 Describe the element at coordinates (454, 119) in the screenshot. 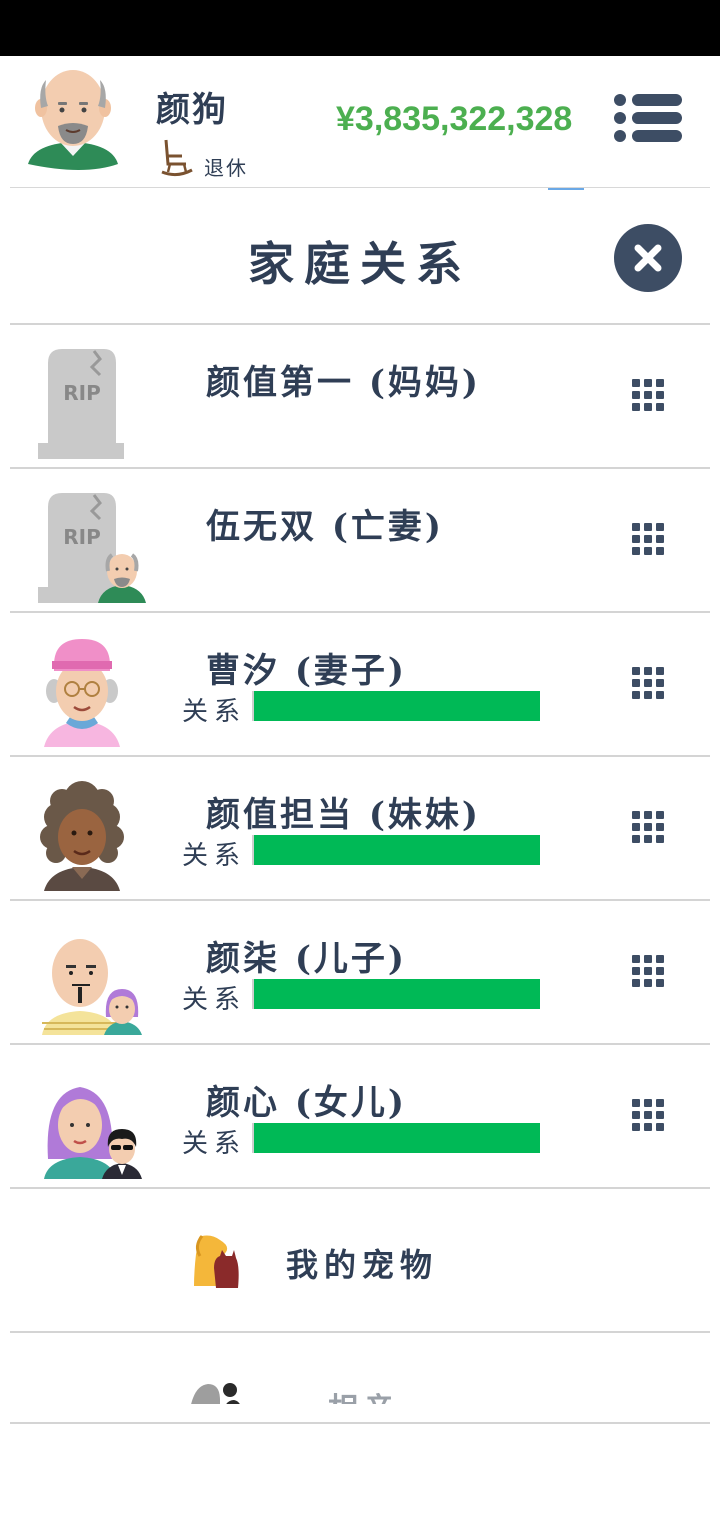

I see `money-balance: ¥3,835,322,328` at that location.